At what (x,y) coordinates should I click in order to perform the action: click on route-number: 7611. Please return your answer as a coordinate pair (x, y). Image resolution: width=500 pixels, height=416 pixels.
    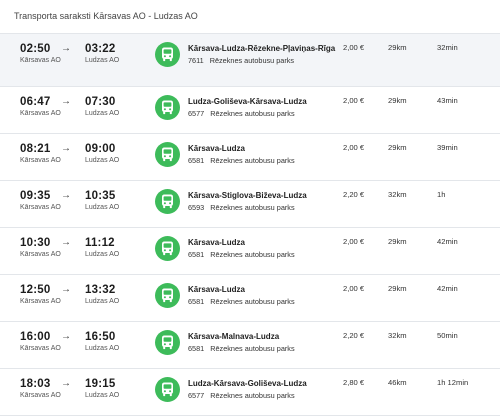
    Looking at the image, I should click on (196, 60).